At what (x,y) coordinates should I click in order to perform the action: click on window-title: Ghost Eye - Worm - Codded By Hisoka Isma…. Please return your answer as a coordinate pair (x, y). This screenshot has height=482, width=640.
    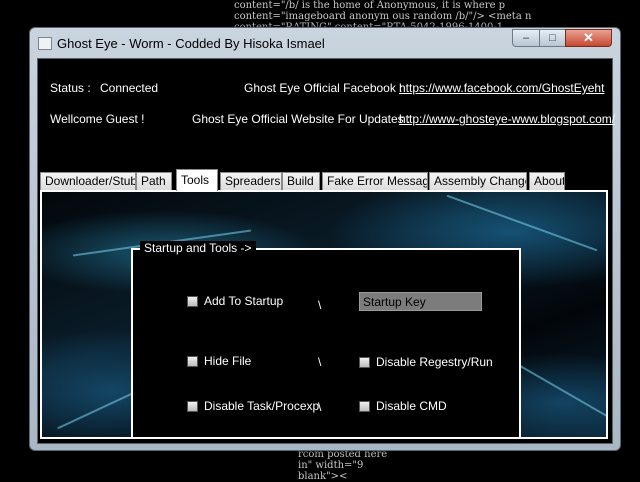
    Looking at the image, I should click on (191, 43).